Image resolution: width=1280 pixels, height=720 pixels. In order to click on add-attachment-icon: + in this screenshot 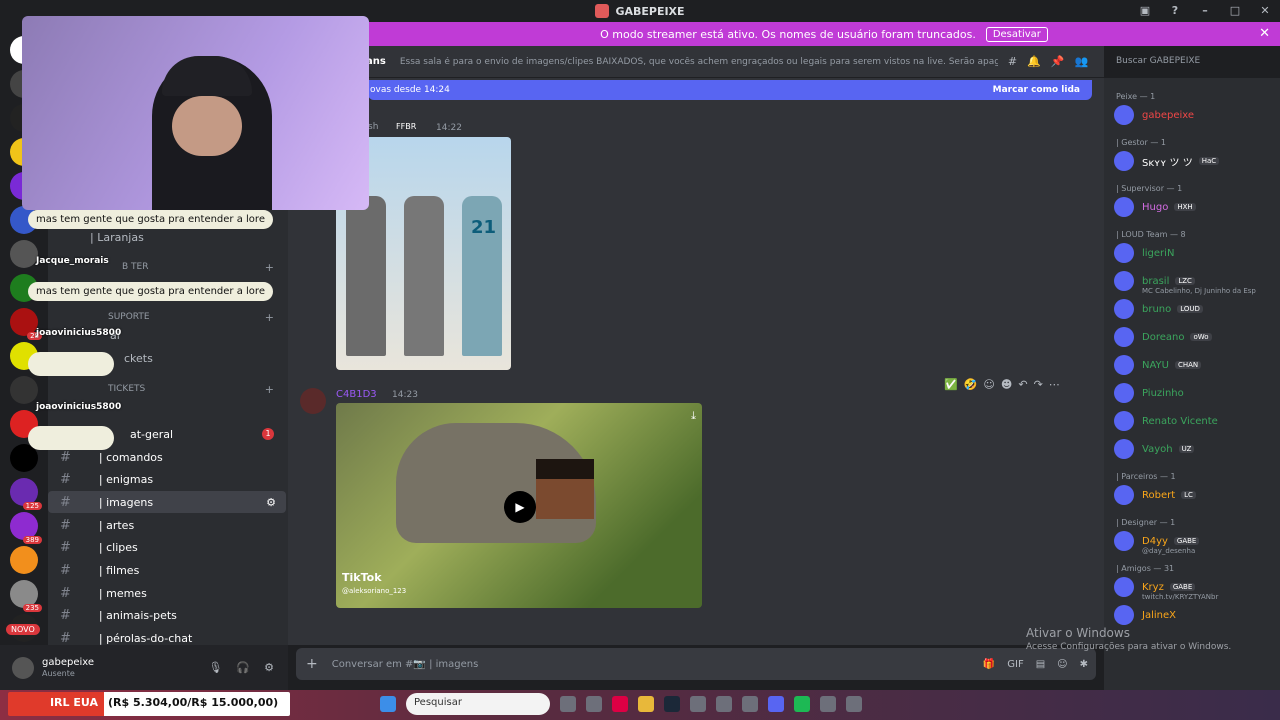, I will do `click(312, 664)`.